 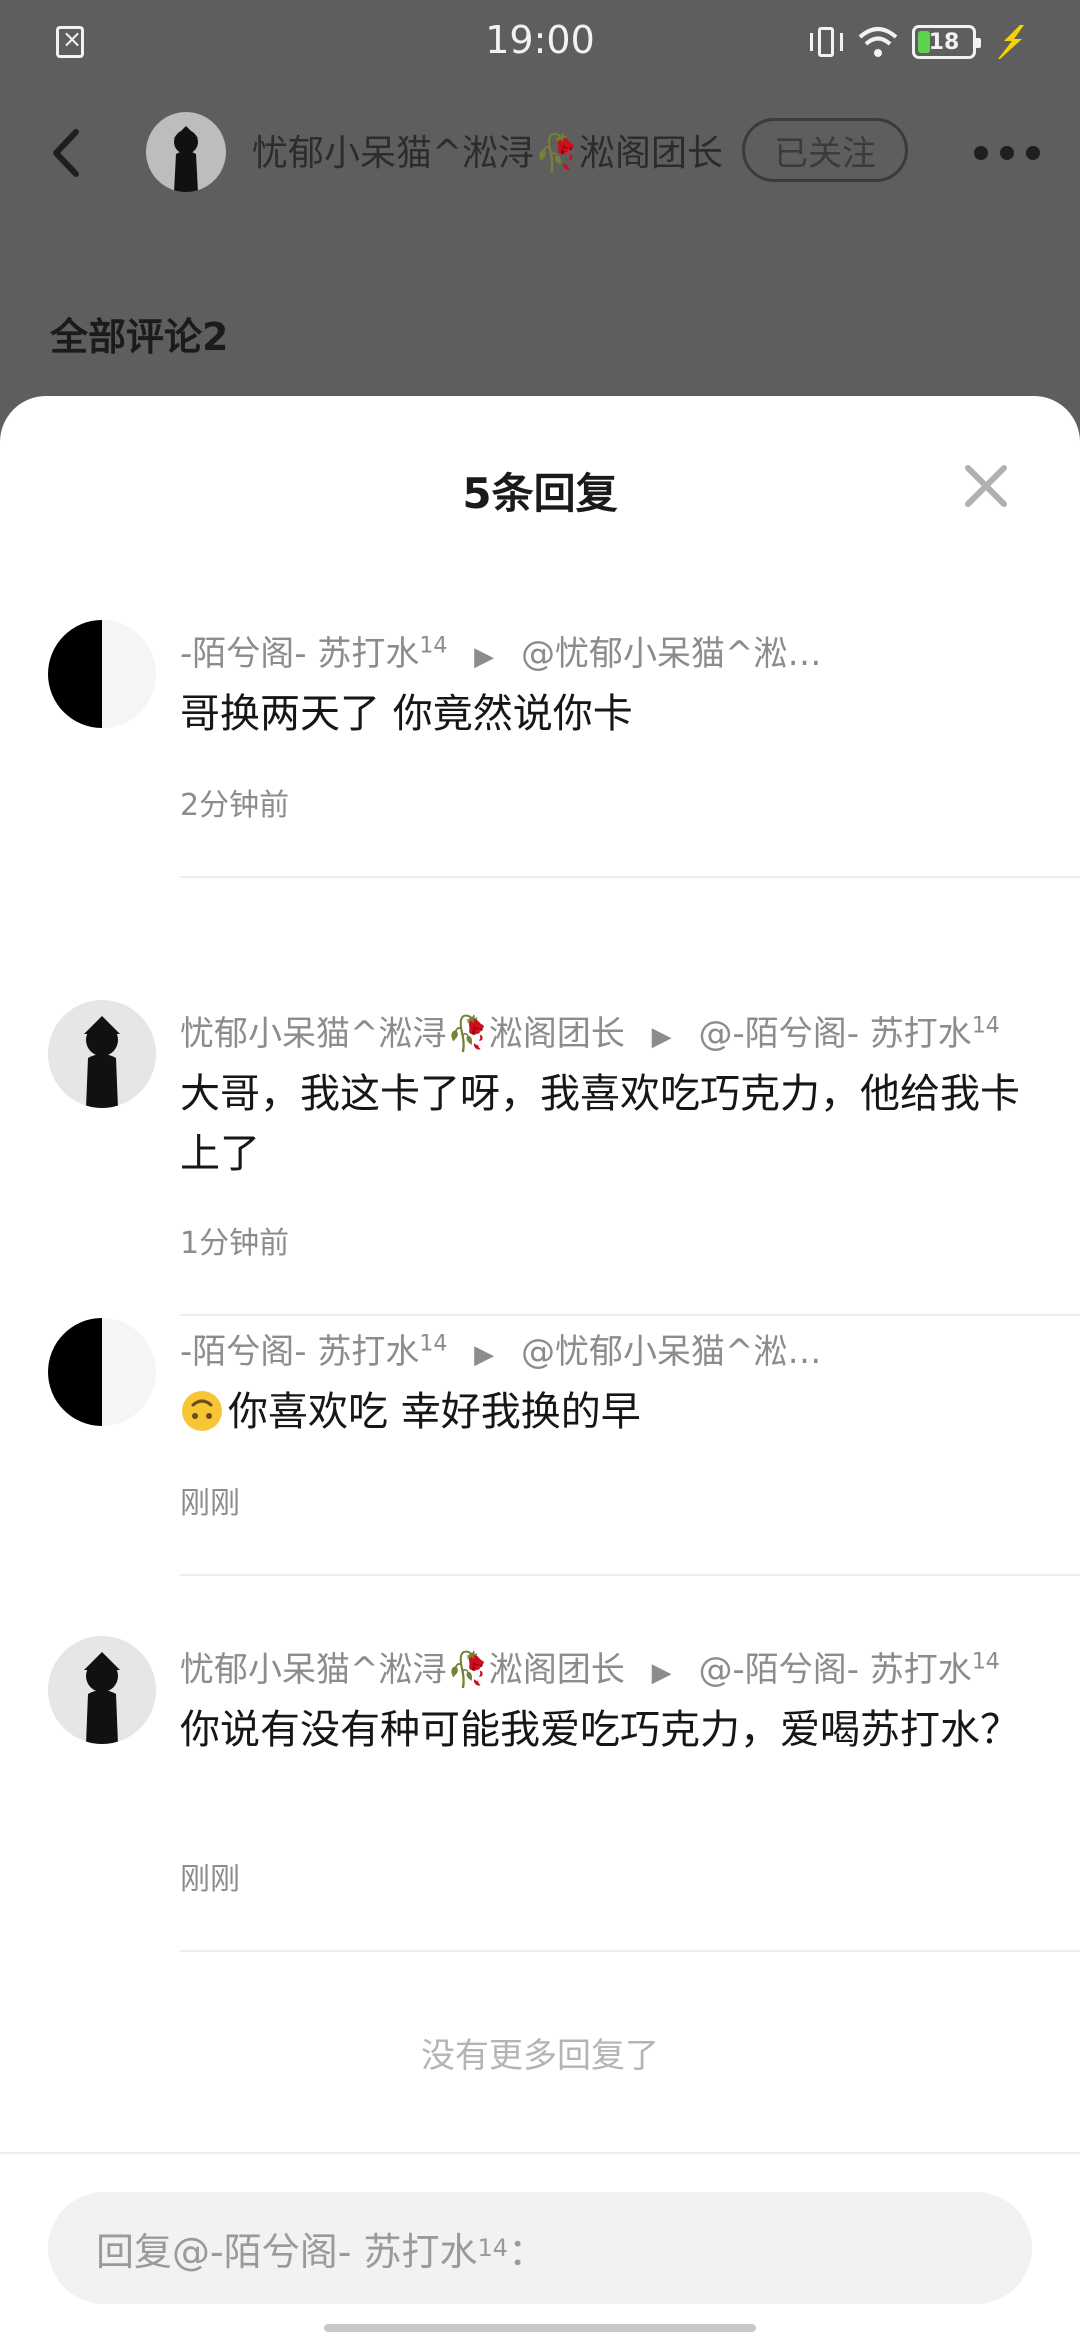 What do you see at coordinates (66, 153) in the screenshot?
I see `back-icon` at bounding box center [66, 153].